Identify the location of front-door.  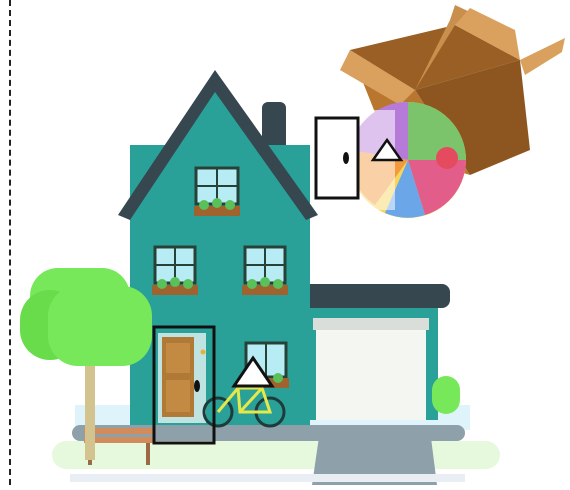
(182, 378).